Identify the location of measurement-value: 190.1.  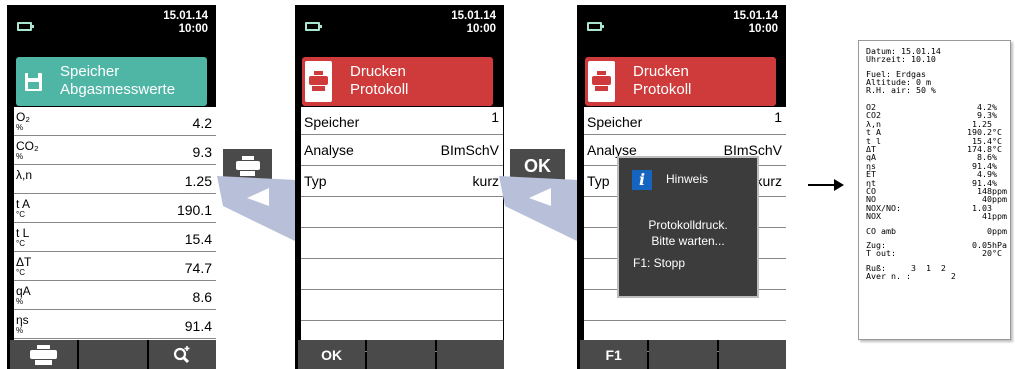
(194, 210).